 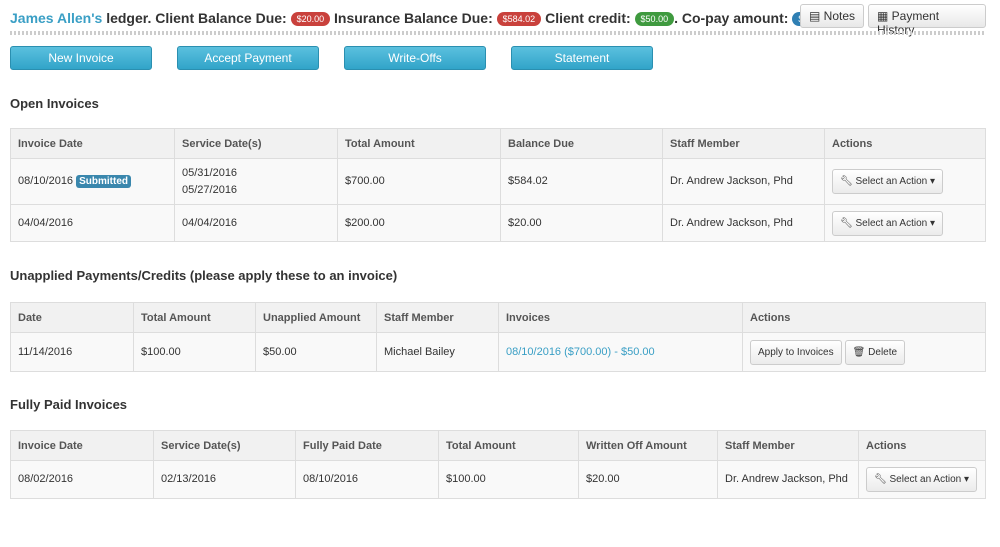 I want to click on open-invoices-title: Open Invoices, so click(x=54, y=103).